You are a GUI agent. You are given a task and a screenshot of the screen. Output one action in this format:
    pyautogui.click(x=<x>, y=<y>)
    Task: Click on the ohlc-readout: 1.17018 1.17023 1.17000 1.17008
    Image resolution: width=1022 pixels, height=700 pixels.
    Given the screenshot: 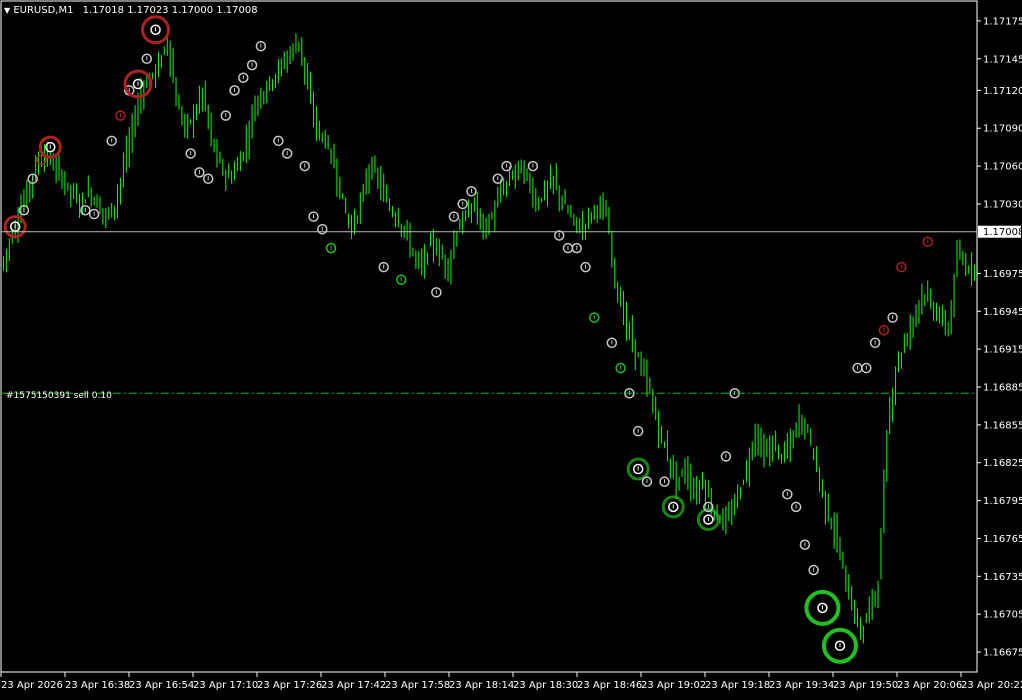 What is the action you would take?
    pyautogui.click(x=170, y=10)
    